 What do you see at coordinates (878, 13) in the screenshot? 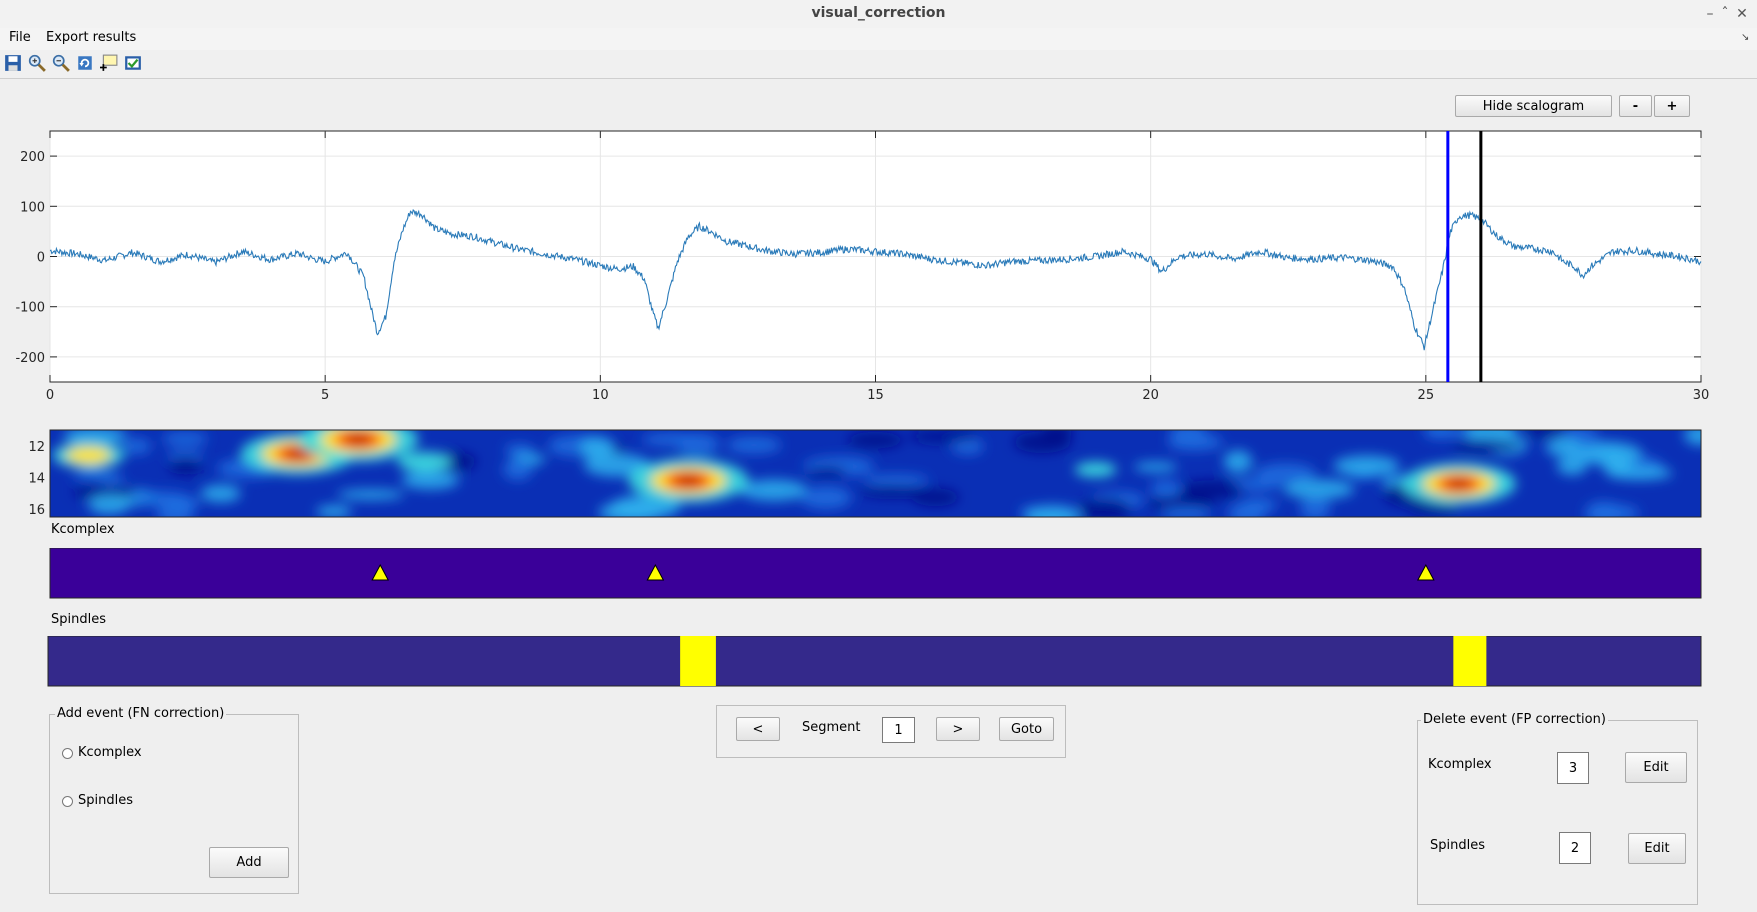
I see `window-title: visual_correction` at bounding box center [878, 13].